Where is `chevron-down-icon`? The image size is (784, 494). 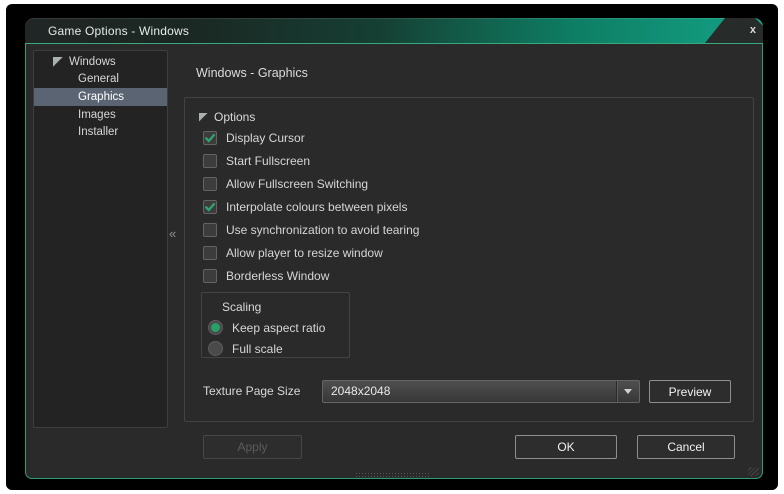
chevron-down-icon is located at coordinates (628, 391).